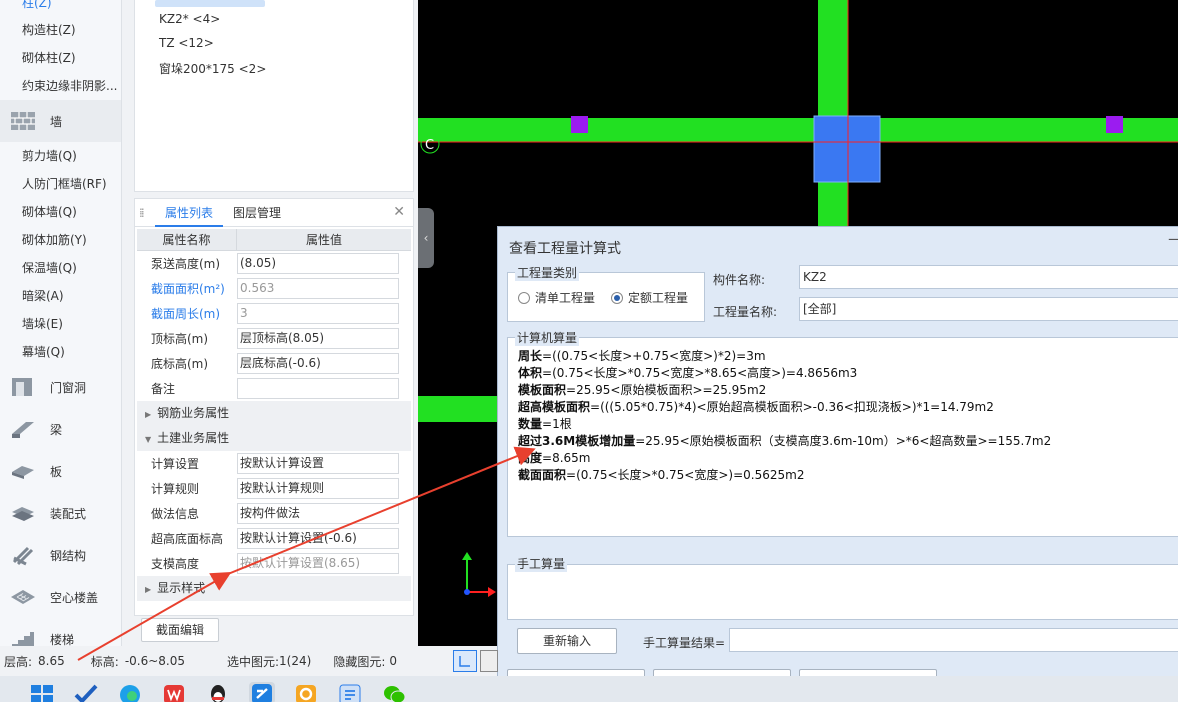  Describe the element at coordinates (104, 661) in the screenshot. I see `elevation-label: 标高:` at that location.